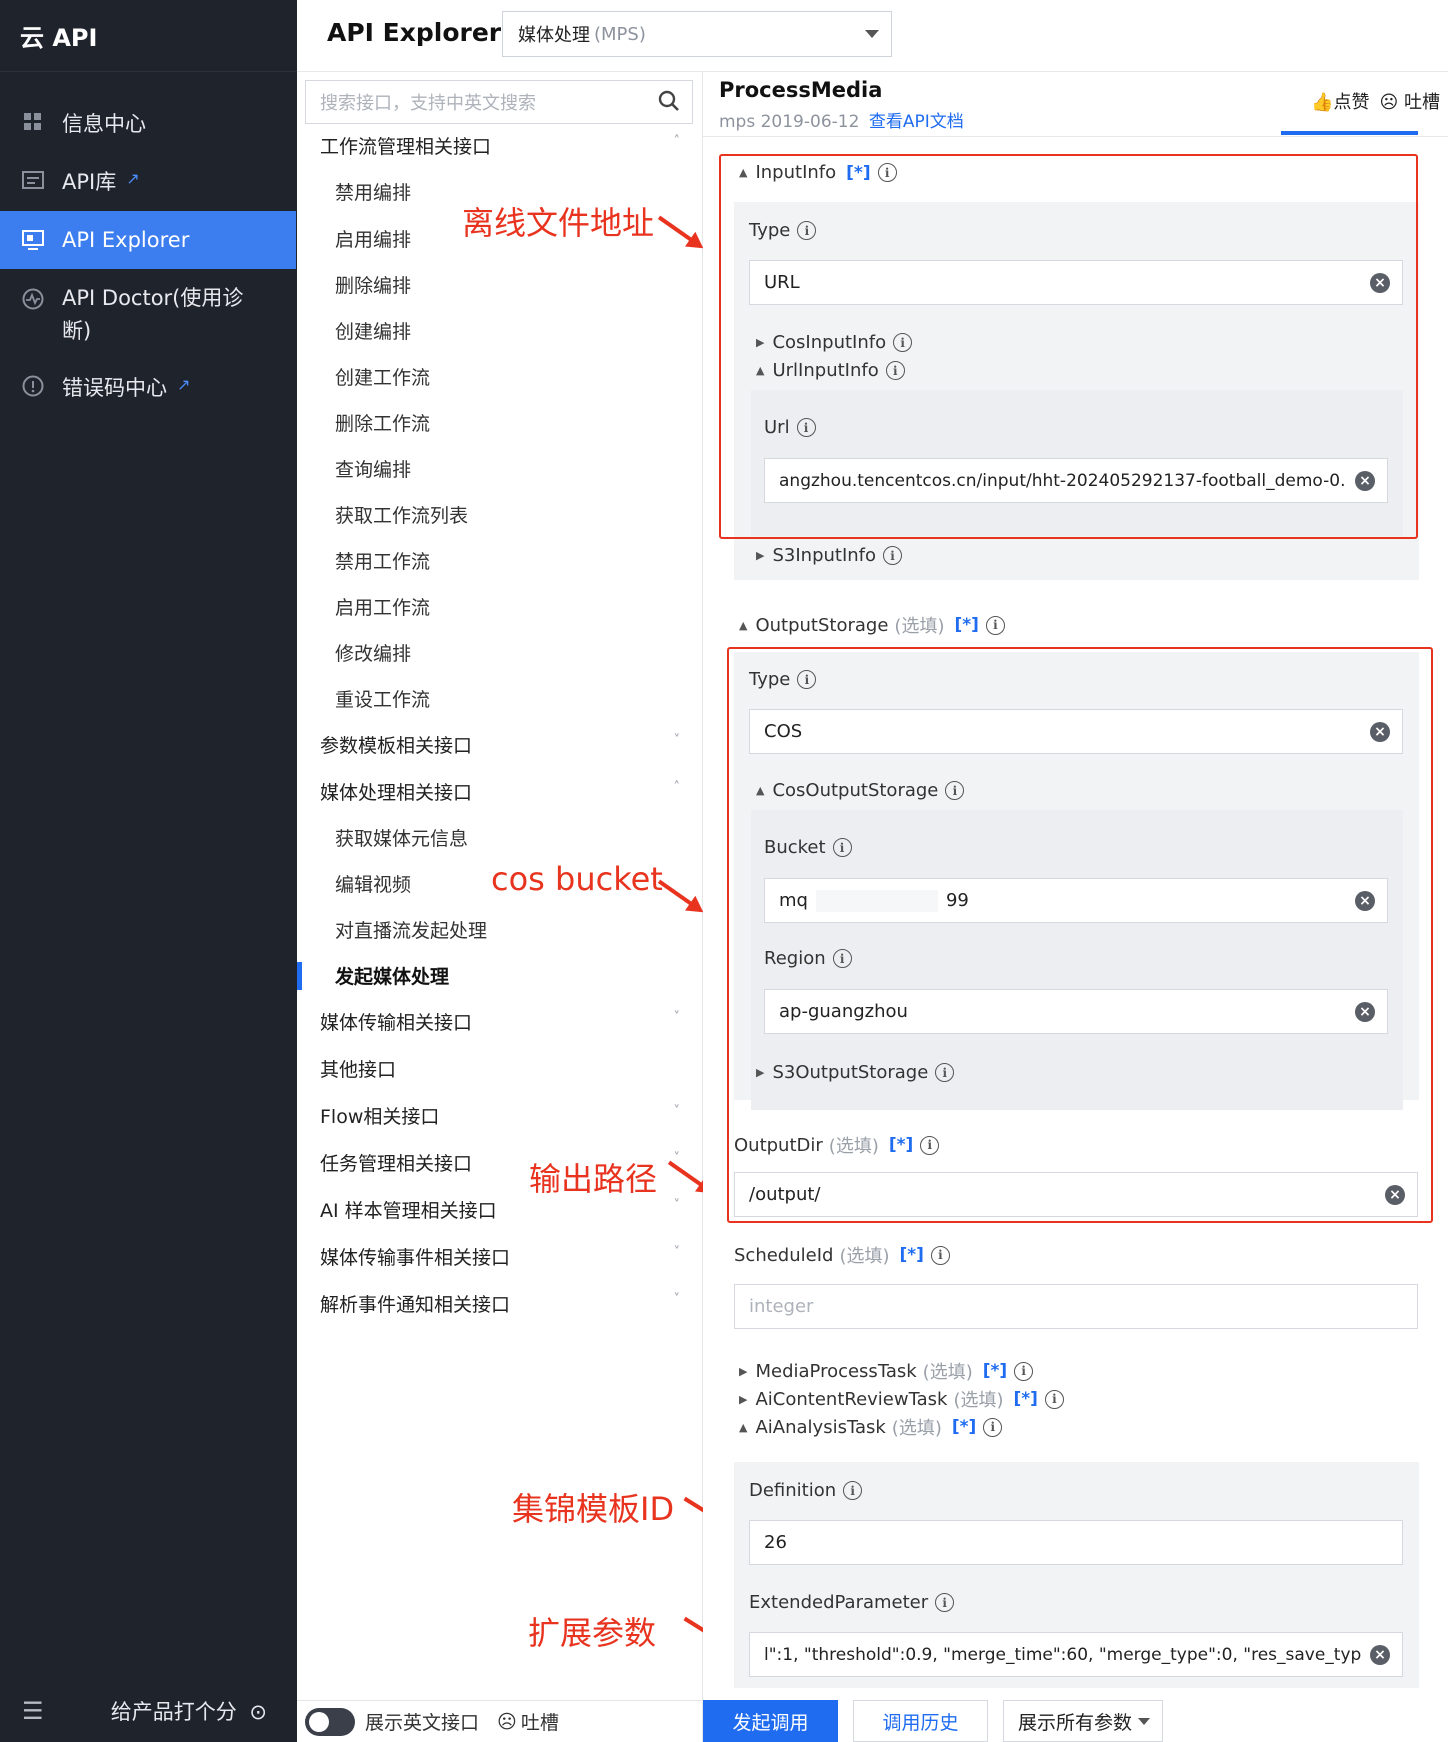 The height and width of the screenshot is (1742, 1448). What do you see at coordinates (839, 1602) in the screenshot?
I see `param-label: ExtendedParameter` at bounding box center [839, 1602].